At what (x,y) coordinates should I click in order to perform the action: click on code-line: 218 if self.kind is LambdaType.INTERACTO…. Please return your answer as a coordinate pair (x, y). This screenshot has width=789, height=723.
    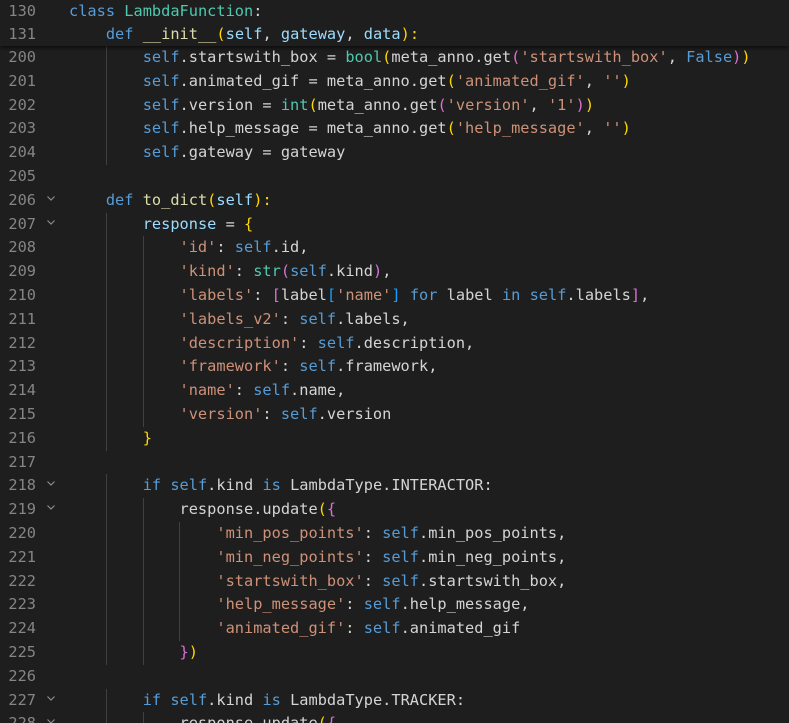
    Looking at the image, I should click on (394, 486).